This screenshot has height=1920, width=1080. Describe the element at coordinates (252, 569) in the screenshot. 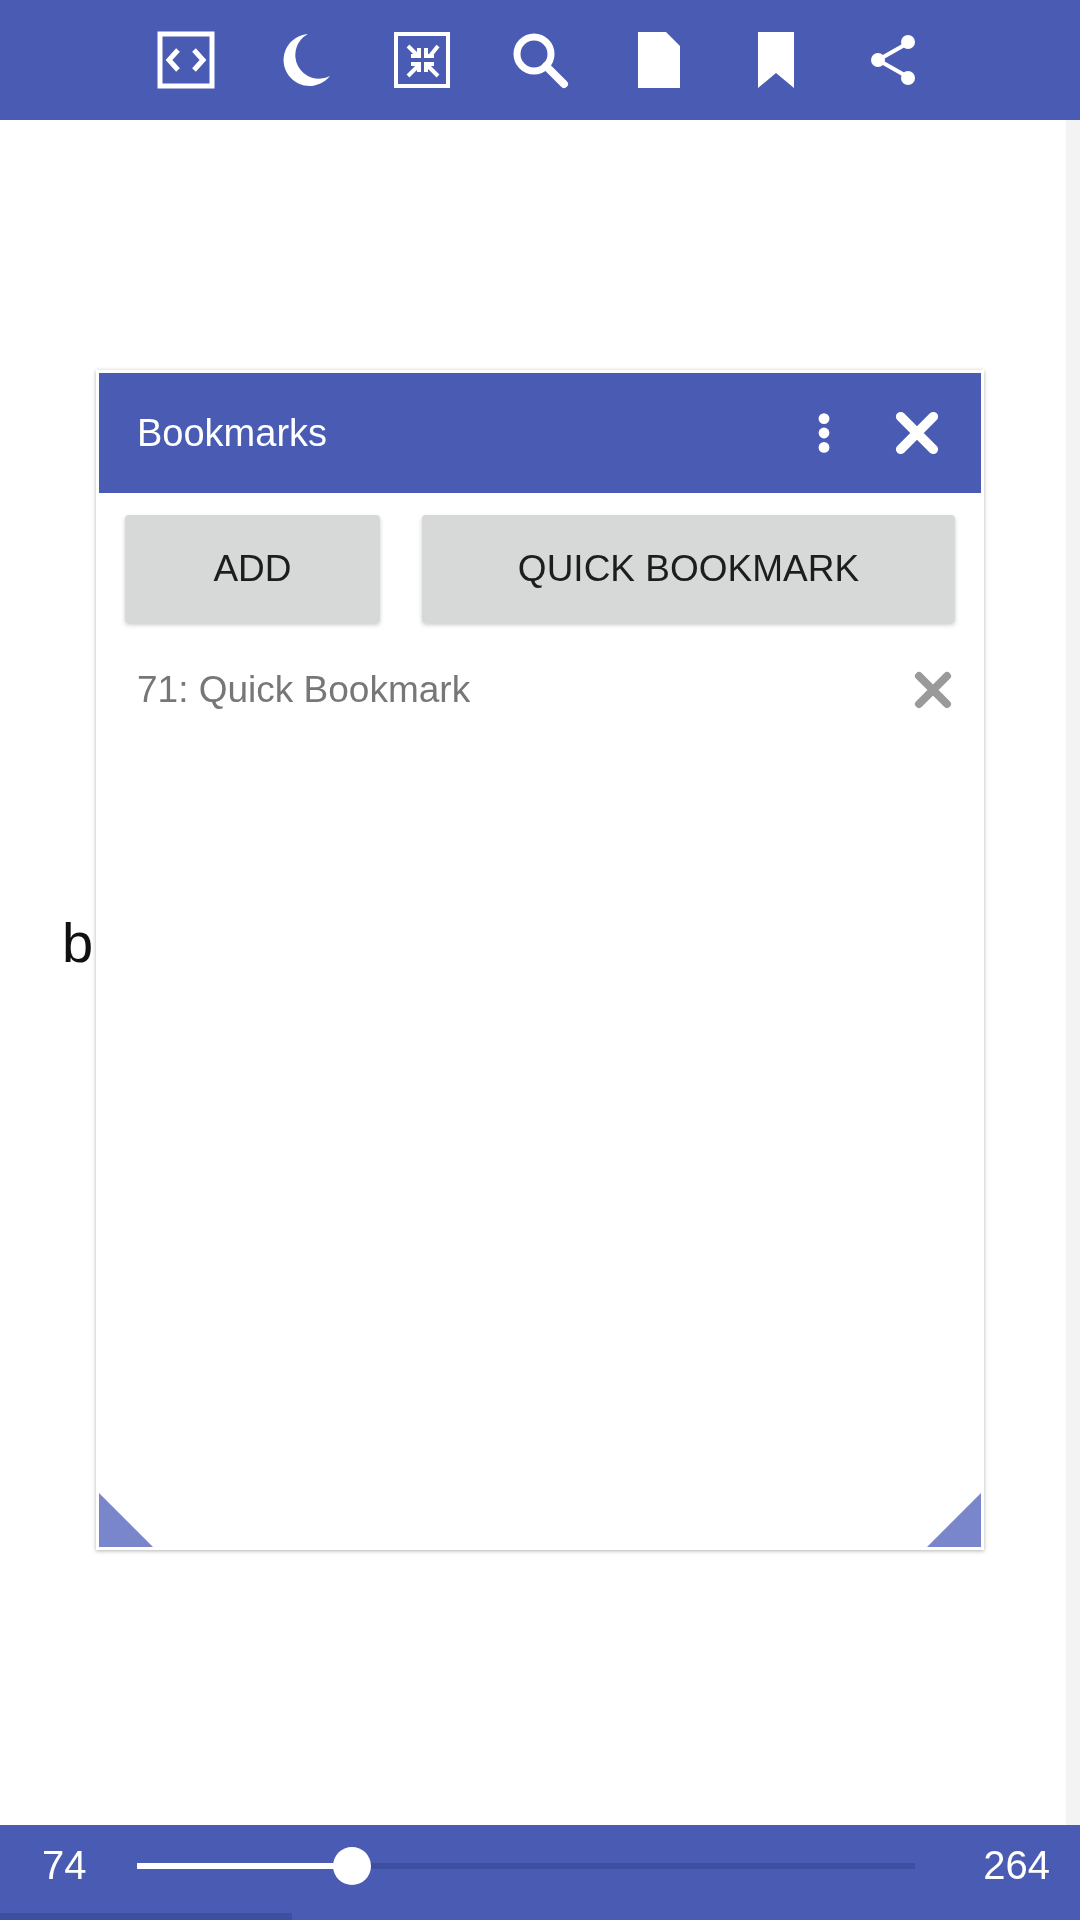

I see `add-button: ADD` at that location.